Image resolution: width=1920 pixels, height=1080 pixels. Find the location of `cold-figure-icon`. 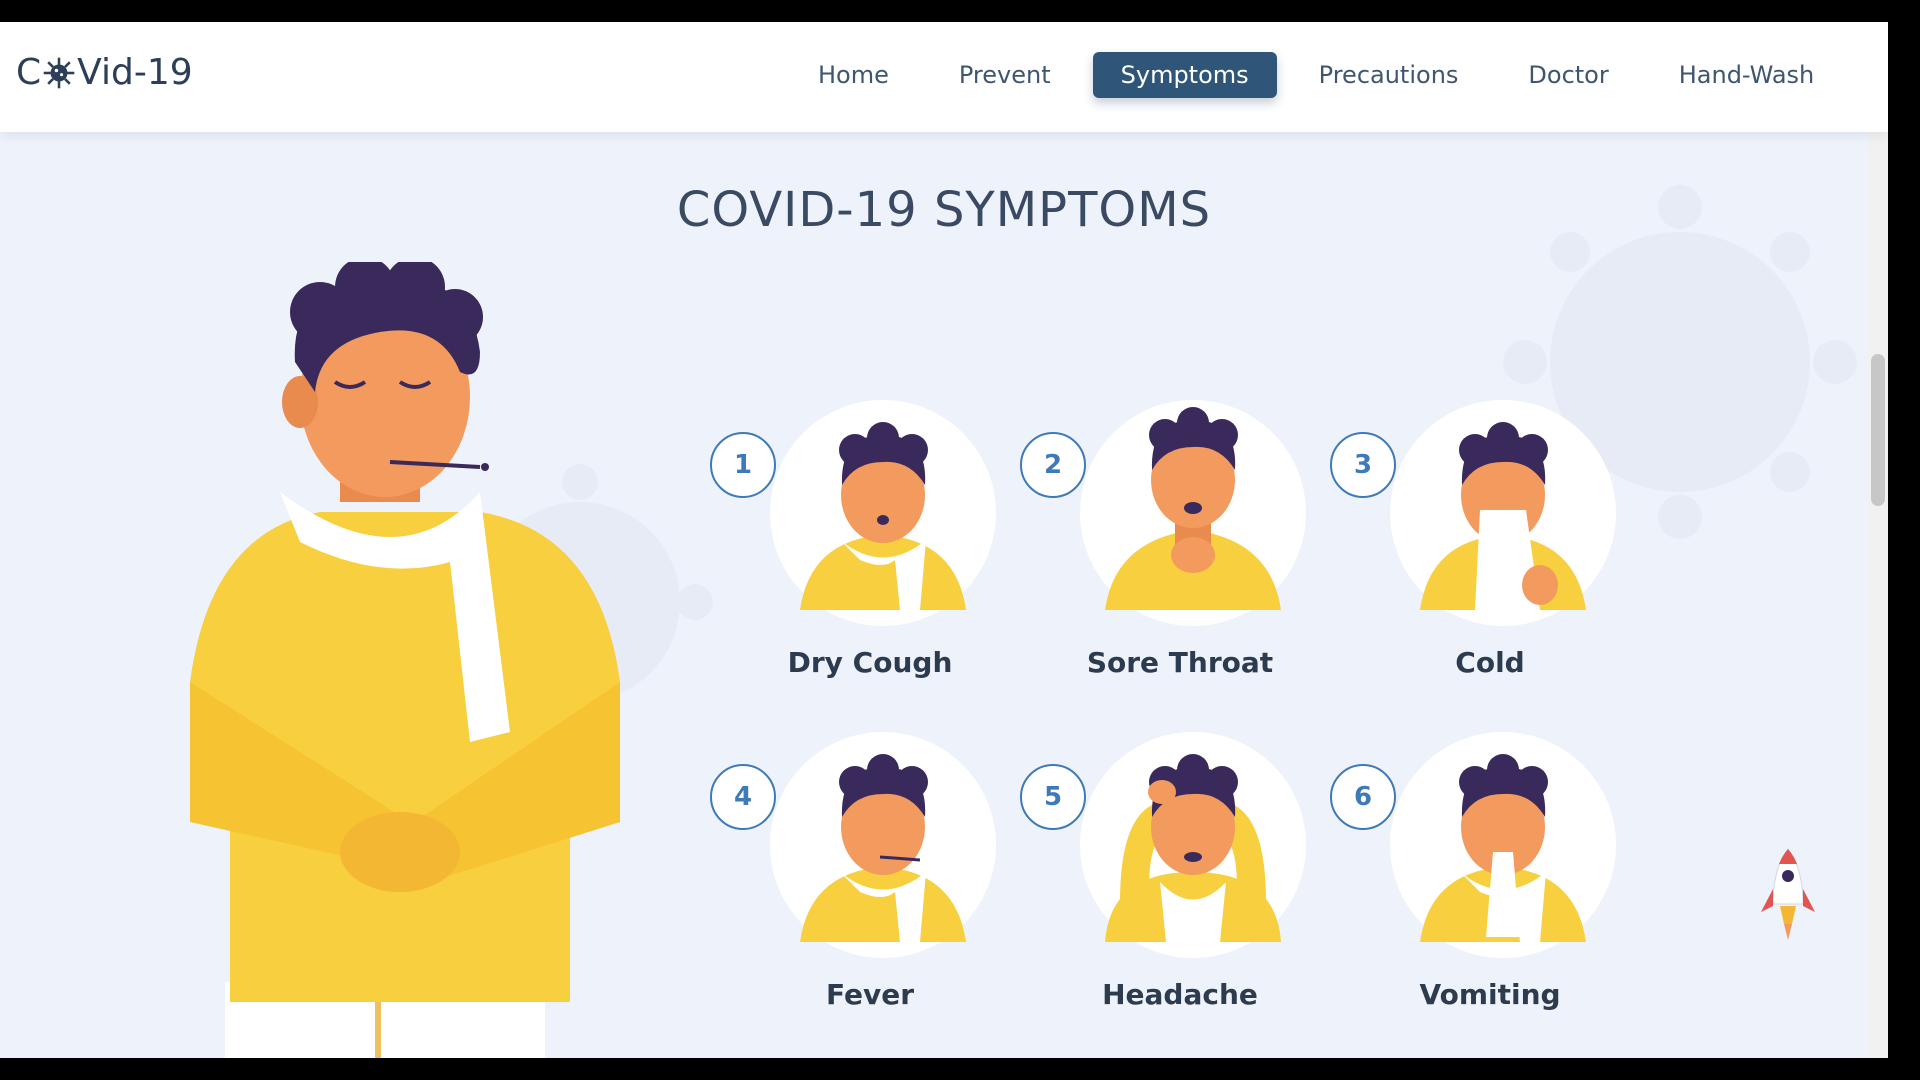

cold-figure-icon is located at coordinates (1503, 516).